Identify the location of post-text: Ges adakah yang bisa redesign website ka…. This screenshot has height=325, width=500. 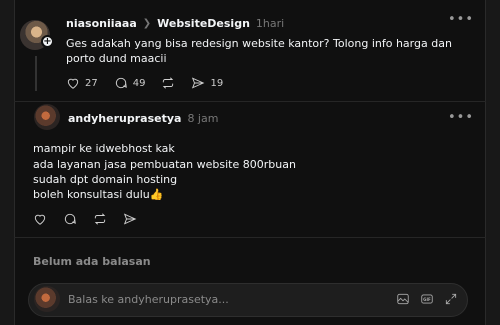
(259, 51).